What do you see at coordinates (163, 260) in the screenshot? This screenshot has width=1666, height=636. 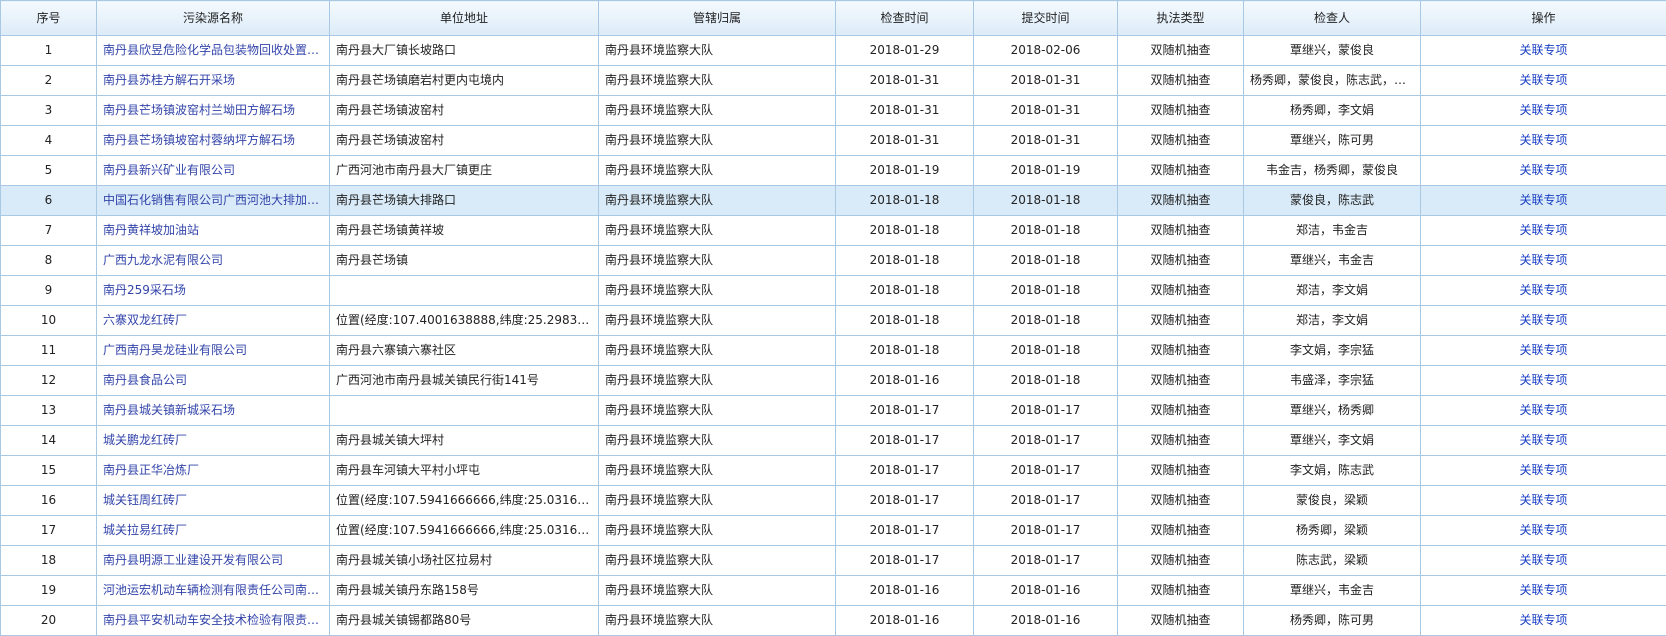 I see `source-name-link: 广西九龙水泥有限公司` at bounding box center [163, 260].